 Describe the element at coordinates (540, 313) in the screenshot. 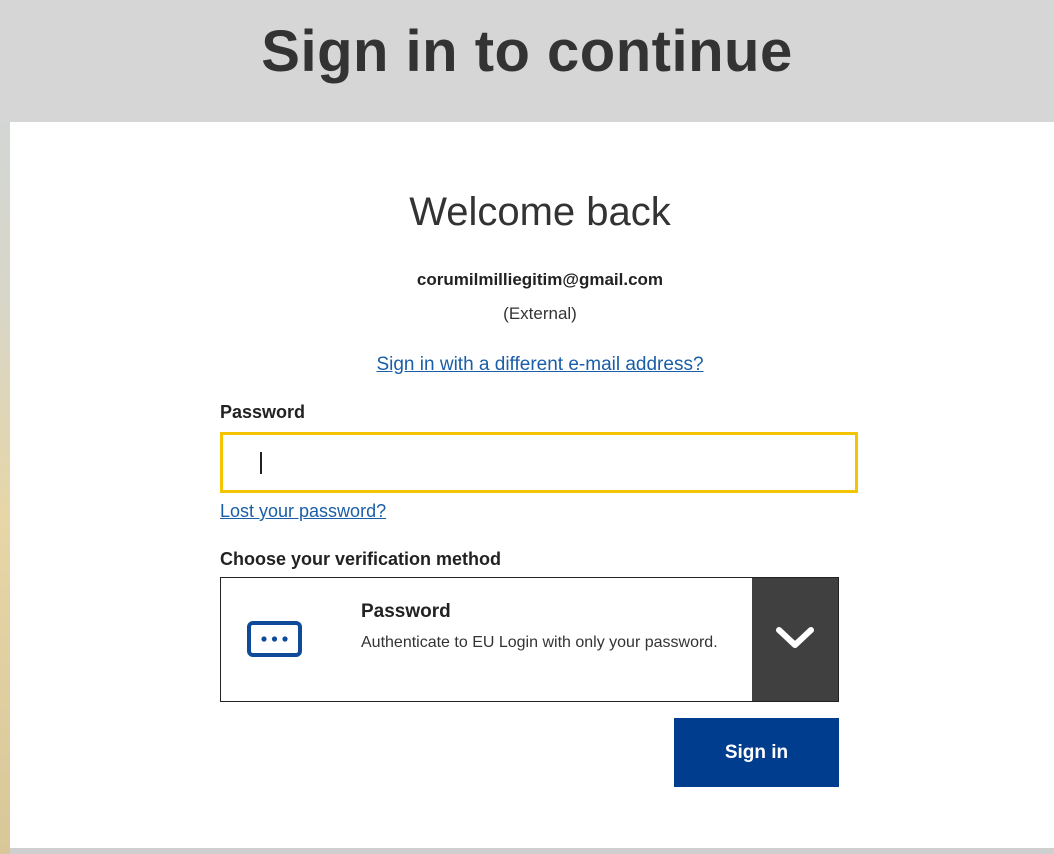

I see `account-type-label: (External)` at that location.